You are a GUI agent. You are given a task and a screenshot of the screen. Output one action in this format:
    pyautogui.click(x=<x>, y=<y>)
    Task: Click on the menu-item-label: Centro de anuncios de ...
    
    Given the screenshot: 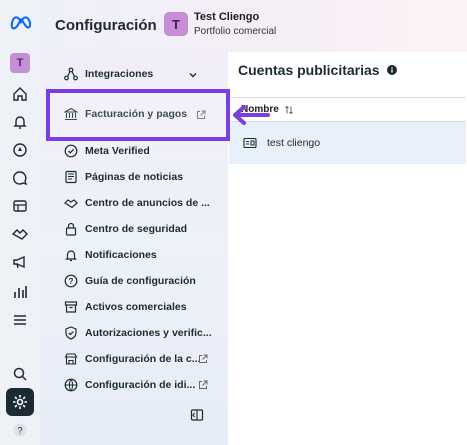 What is the action you would take?
    pyautogui.click(x=147, y=203)
    